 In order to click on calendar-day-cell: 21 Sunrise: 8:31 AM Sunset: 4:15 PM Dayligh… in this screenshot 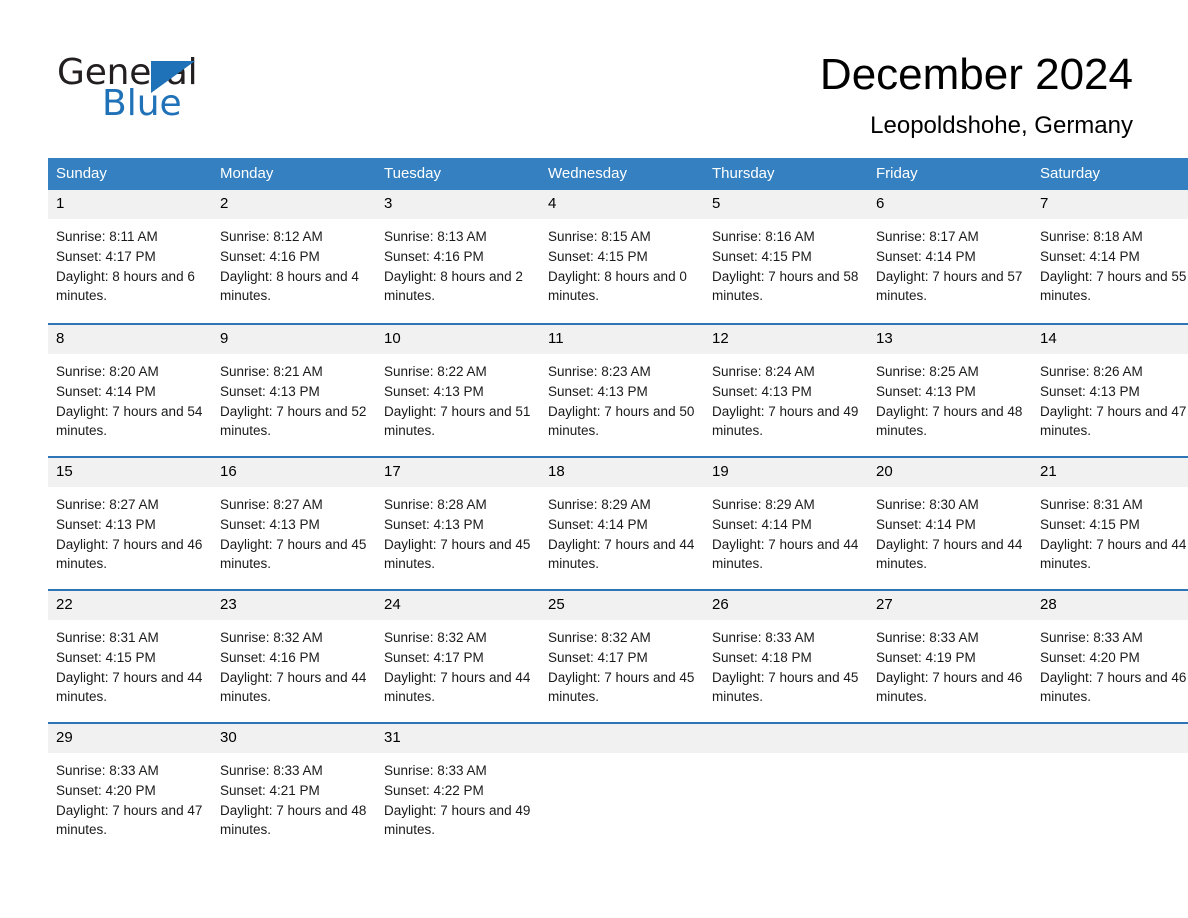, I will do `click(1110, 522)`.